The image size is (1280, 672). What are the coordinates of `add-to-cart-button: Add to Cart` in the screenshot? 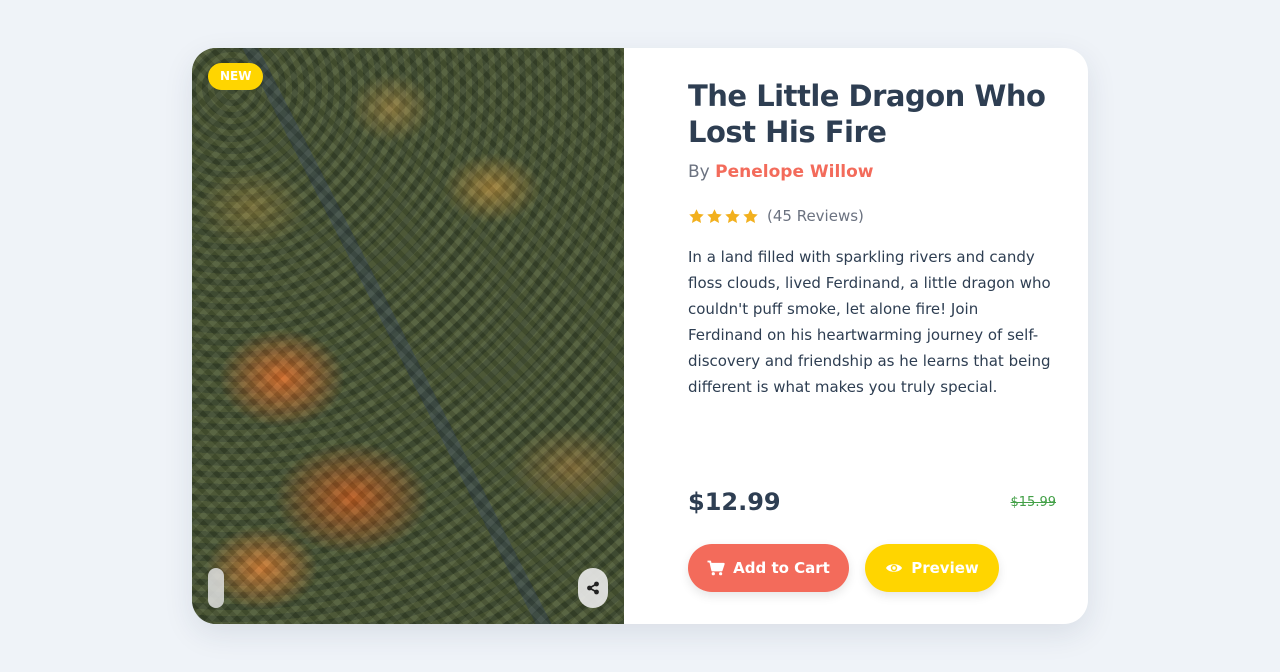 It's located at (768, 568).